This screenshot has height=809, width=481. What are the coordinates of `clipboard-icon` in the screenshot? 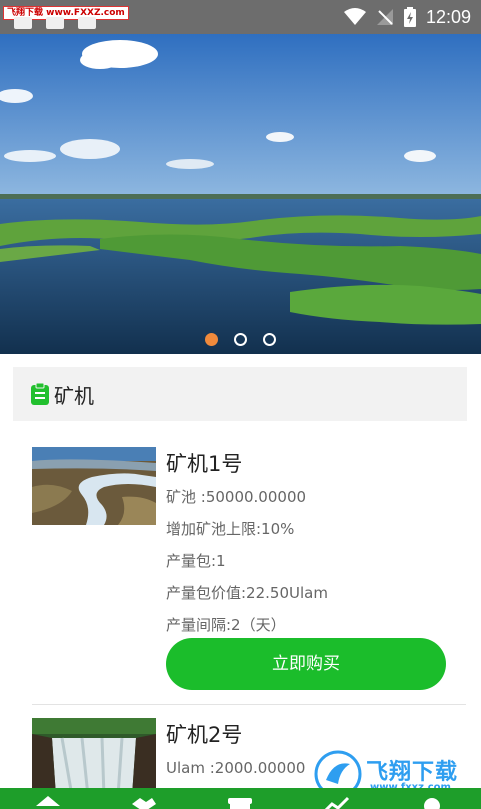 It's located at (40, 394).